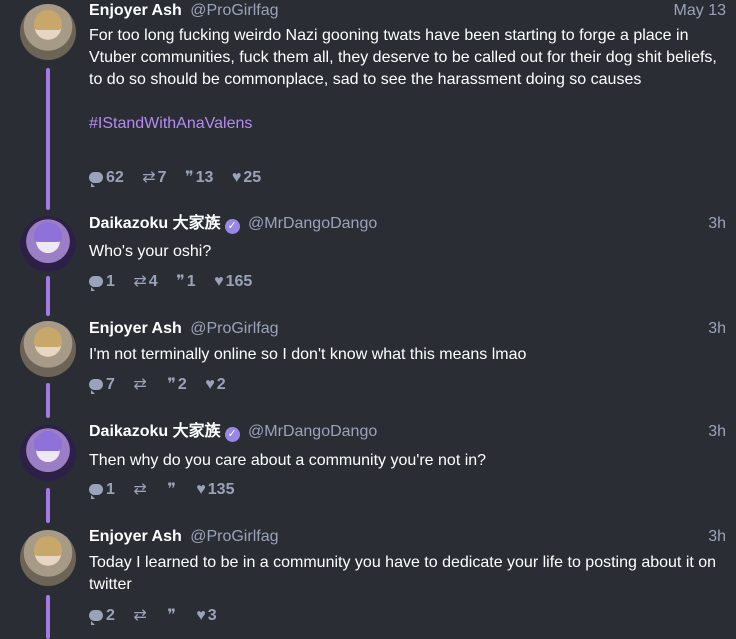 This screenshot has width=736, height=639. Describe the element at coordinates (204, 177) in the screenshot. I see `quote-count: 13` at that location.